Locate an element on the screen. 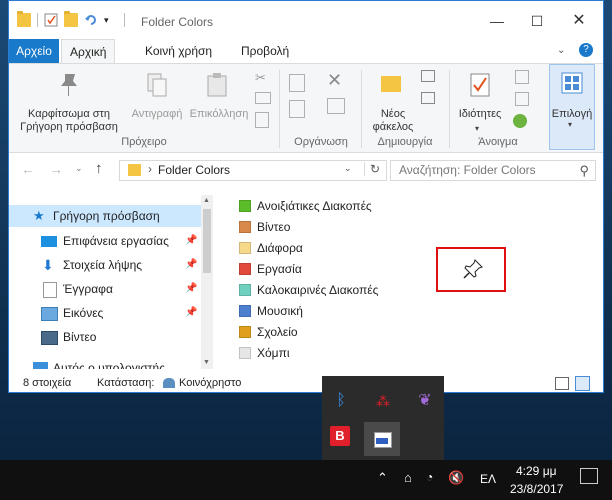 The image size is (612, 500). scroll-up-icon: ▲ is located at coordinates (206, 200).